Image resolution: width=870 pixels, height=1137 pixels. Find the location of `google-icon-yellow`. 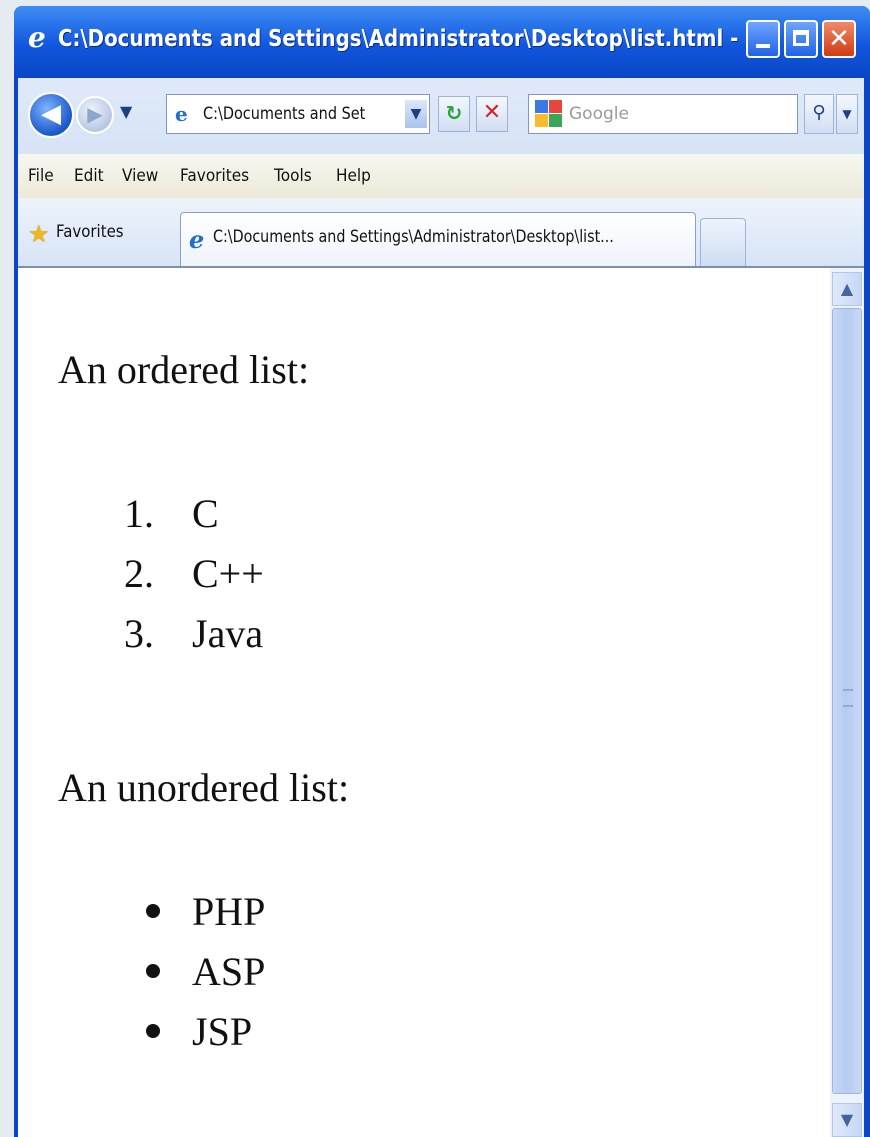

google-icon-yellow is located at coordinates (541, 120).